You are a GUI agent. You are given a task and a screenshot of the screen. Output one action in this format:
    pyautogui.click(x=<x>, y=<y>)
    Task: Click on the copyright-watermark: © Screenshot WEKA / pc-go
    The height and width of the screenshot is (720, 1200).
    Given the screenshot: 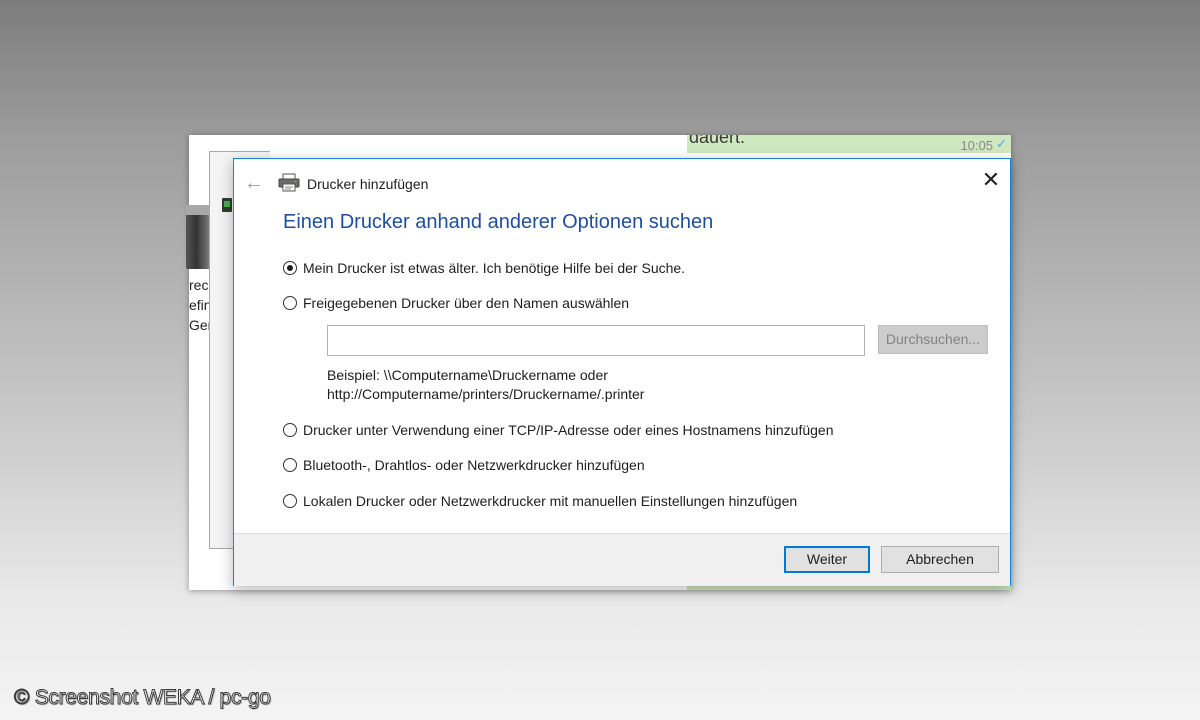 What is the action you would take?
    pyautogui.click(x=143, y=698)
    